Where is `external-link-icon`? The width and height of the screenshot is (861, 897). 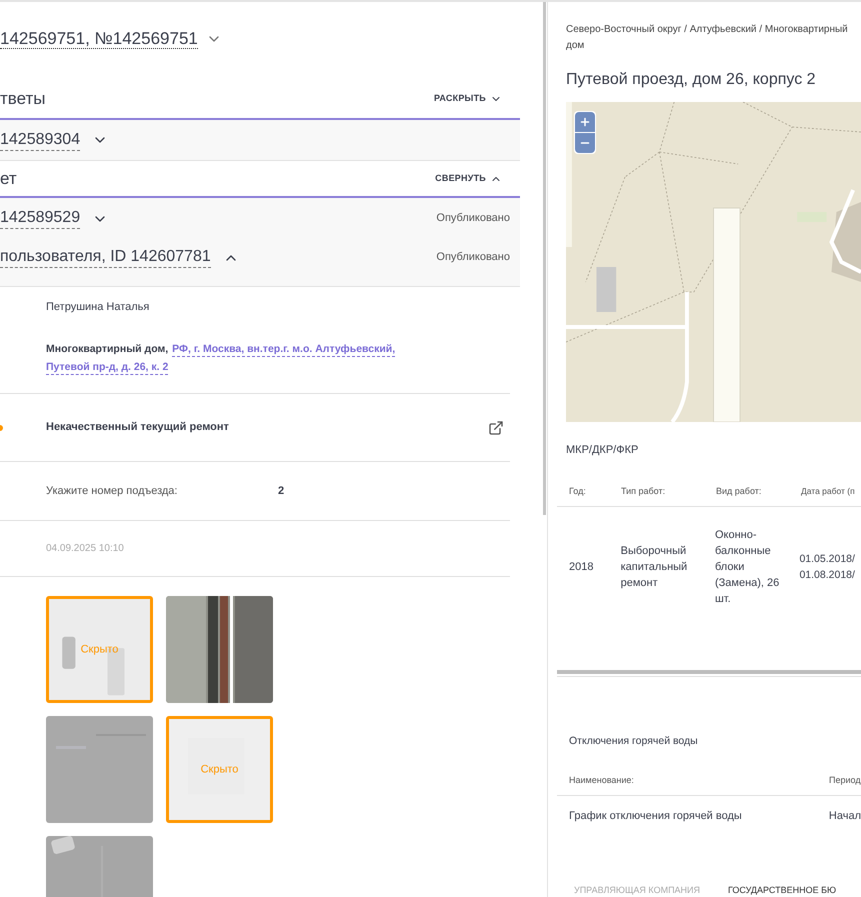
external-link-icon is located at coordinates (496, 428).